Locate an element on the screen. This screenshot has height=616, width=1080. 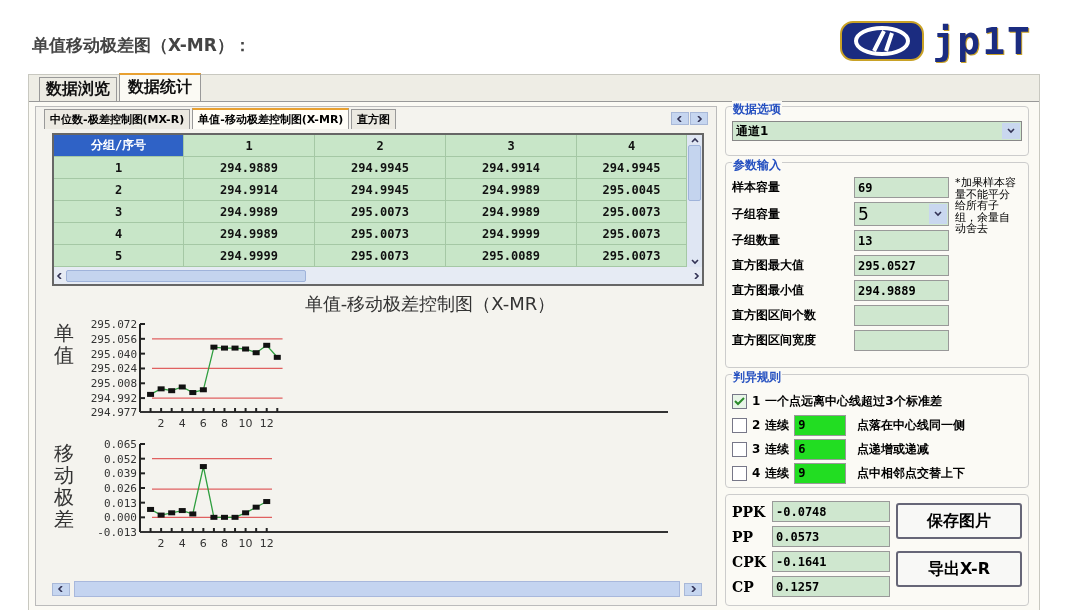
rule-text: 点中相邻点交替上下 is located at coordinates (911, 473).